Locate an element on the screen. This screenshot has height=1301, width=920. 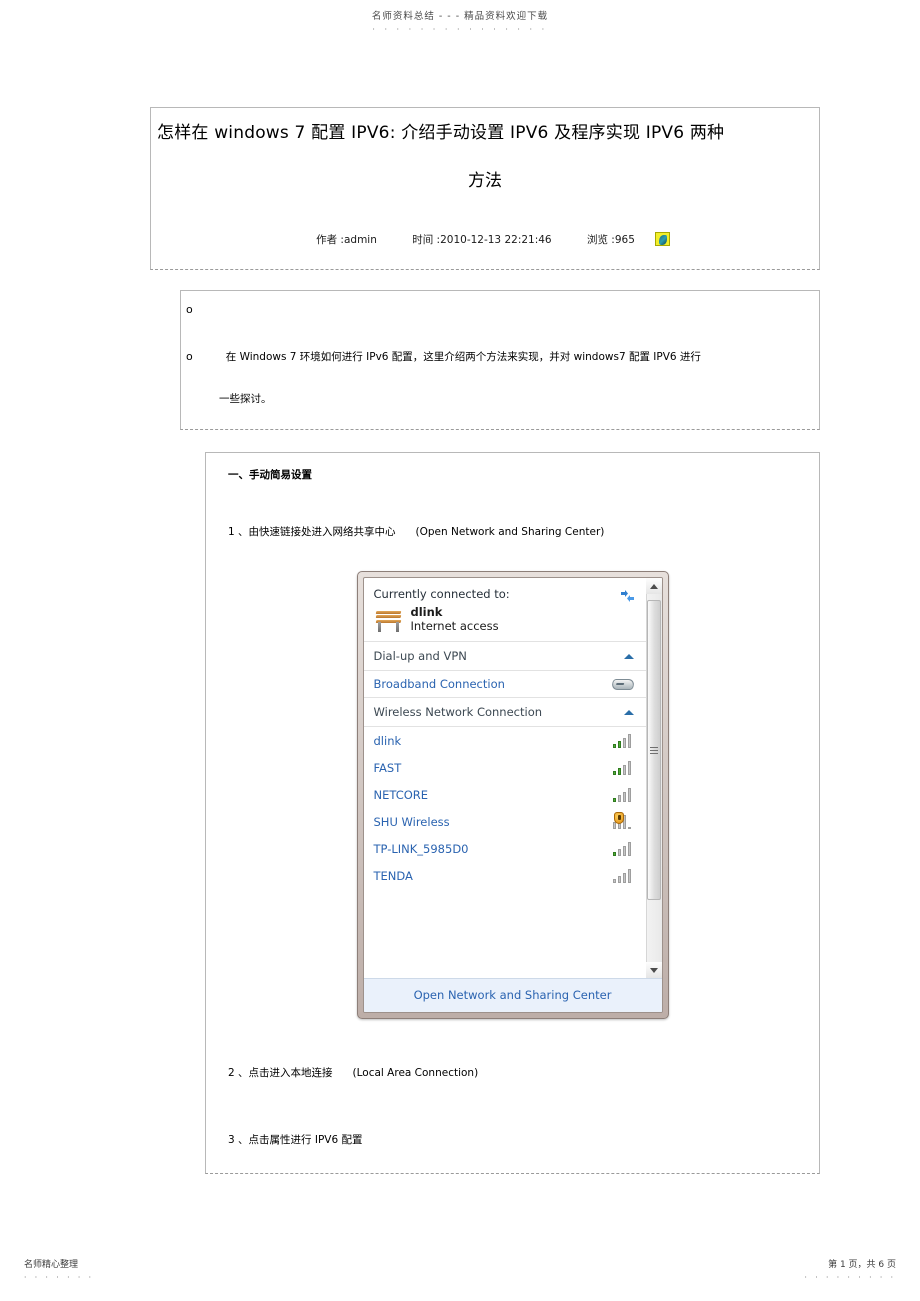
scroll-down-arrow-icon is located at coordinates (654, 970).